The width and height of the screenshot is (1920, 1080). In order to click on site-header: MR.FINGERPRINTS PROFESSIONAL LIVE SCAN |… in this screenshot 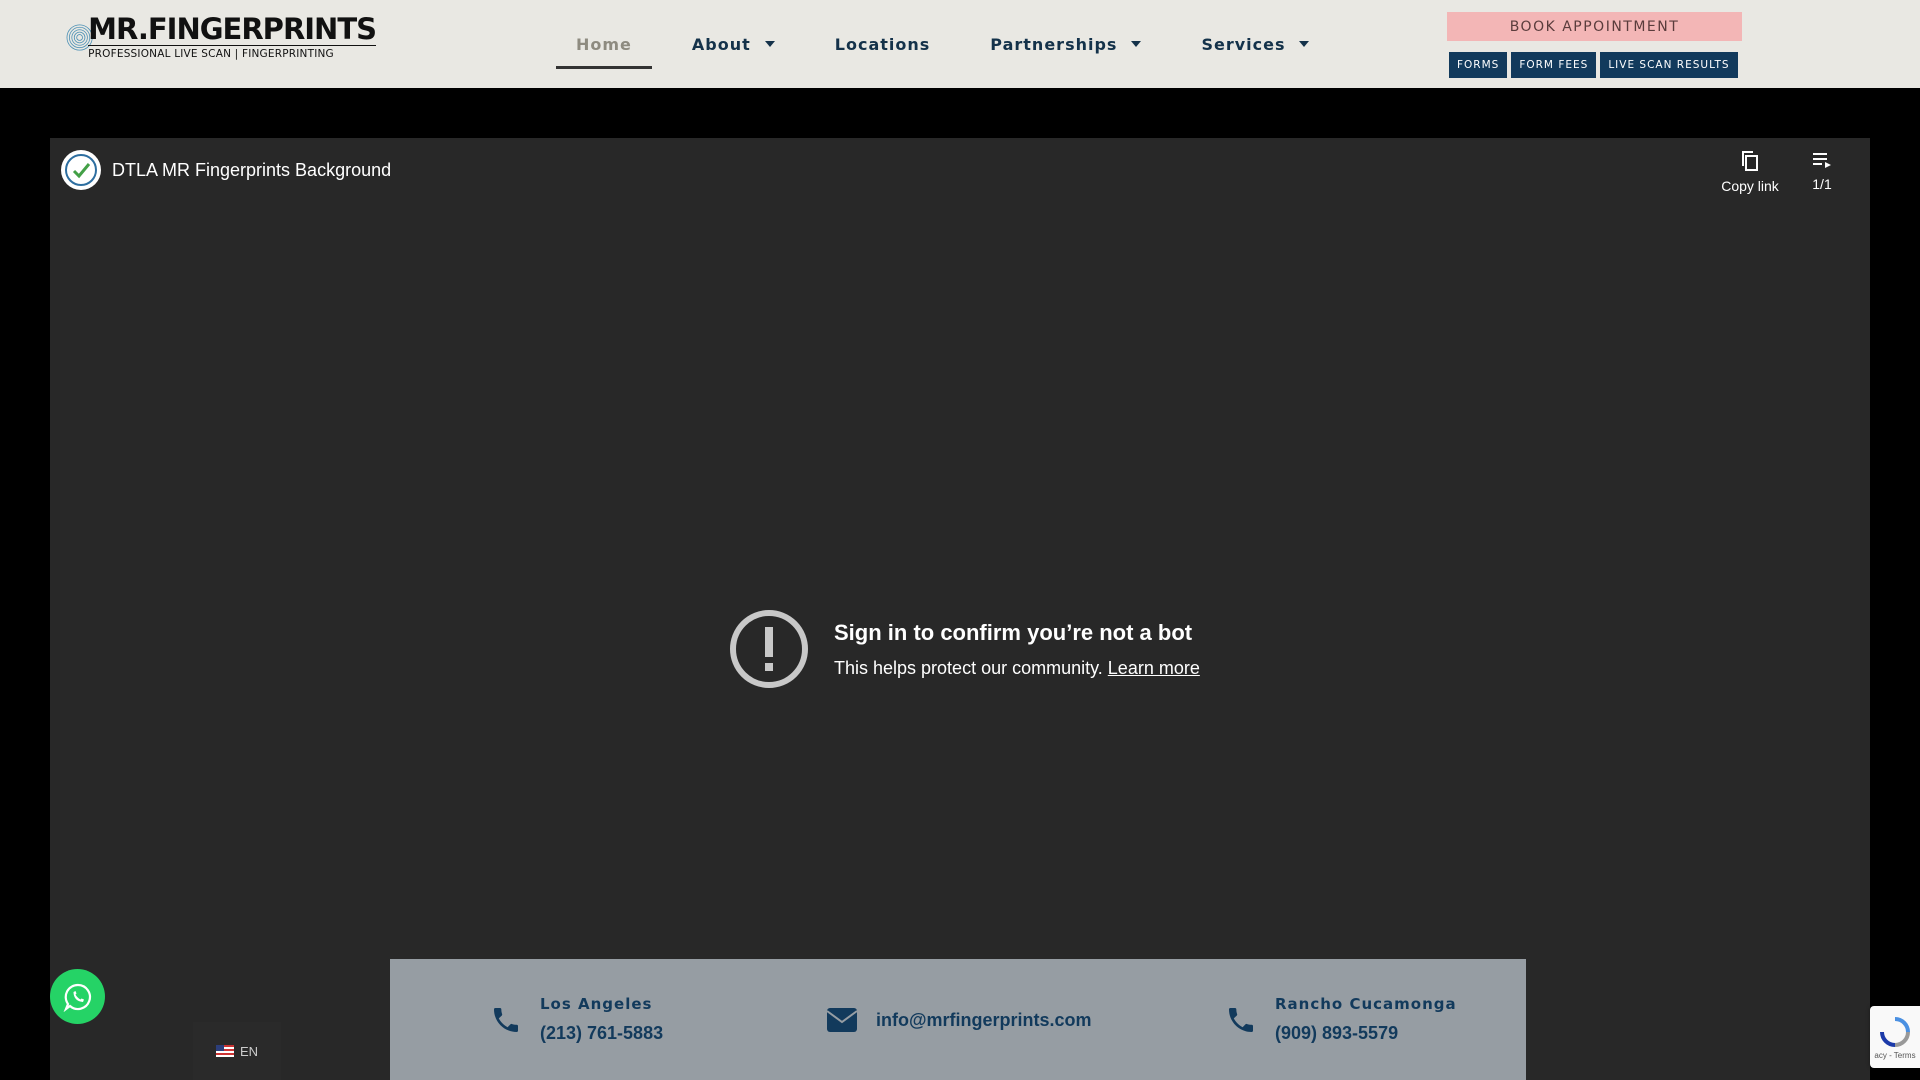, I will do `click(960, 44)`.